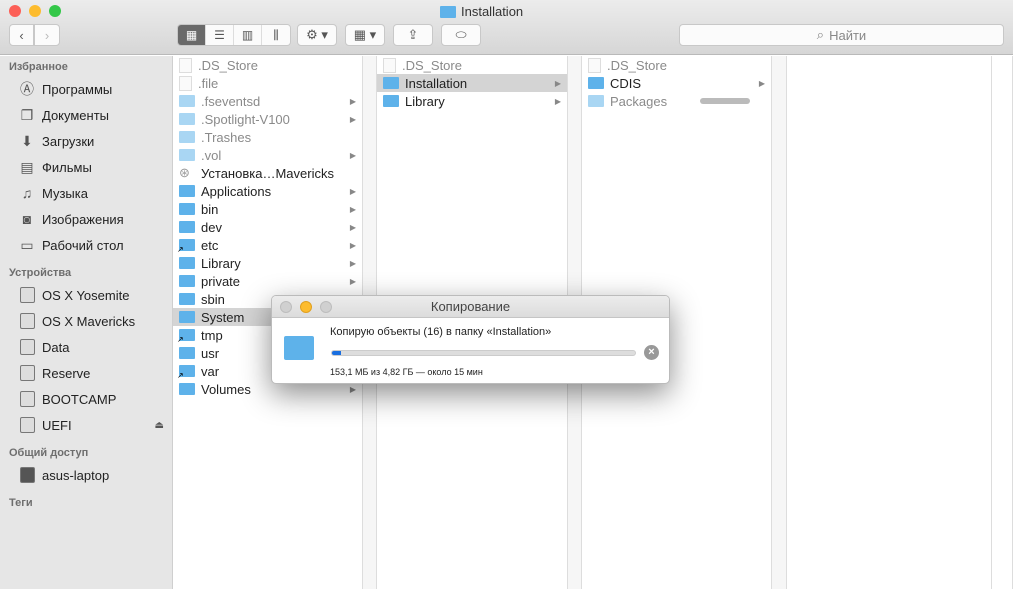 This screenshot has height=589, width=1013. Describe the element at coordinates (483, 353) in the screenshot. I see `copy-progress-bar` at that location.